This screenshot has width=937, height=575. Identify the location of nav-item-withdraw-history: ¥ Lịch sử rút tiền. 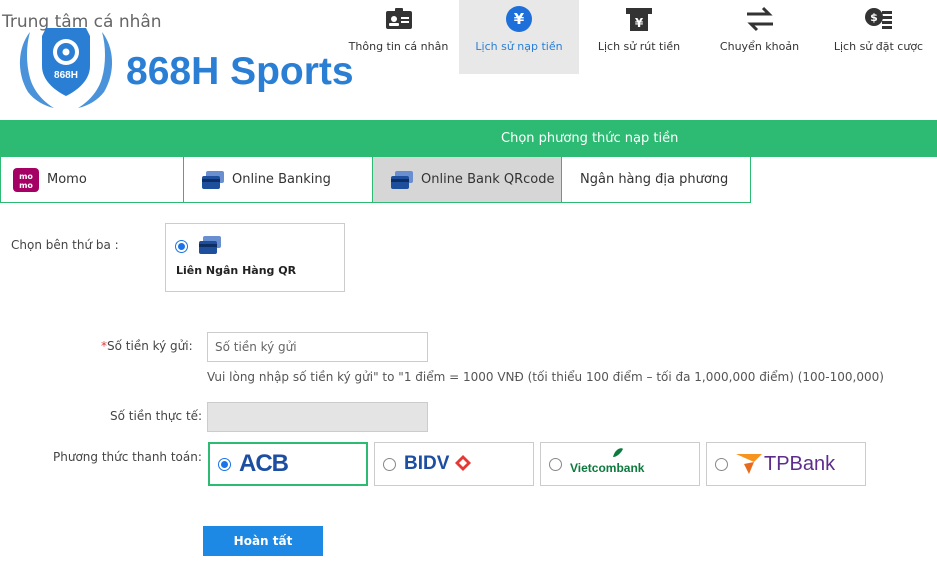
(639, 37).